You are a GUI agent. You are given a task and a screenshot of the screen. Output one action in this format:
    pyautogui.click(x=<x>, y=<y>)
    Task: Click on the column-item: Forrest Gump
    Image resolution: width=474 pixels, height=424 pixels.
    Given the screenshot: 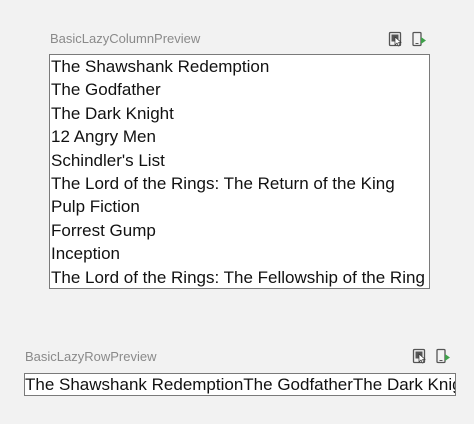 What is the action you would take?
    pyautogui.click(x=103, y=230)
    